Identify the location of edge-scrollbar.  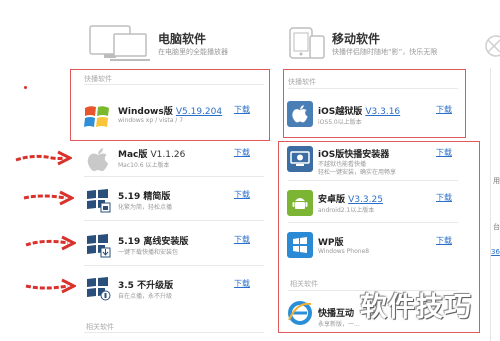
(490, 204).